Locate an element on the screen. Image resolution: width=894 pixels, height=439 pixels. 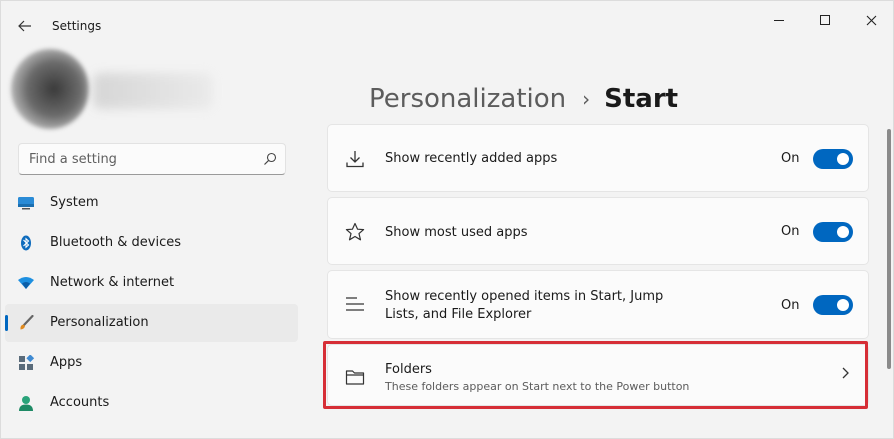
avatar is located at coordinates (50, 89).